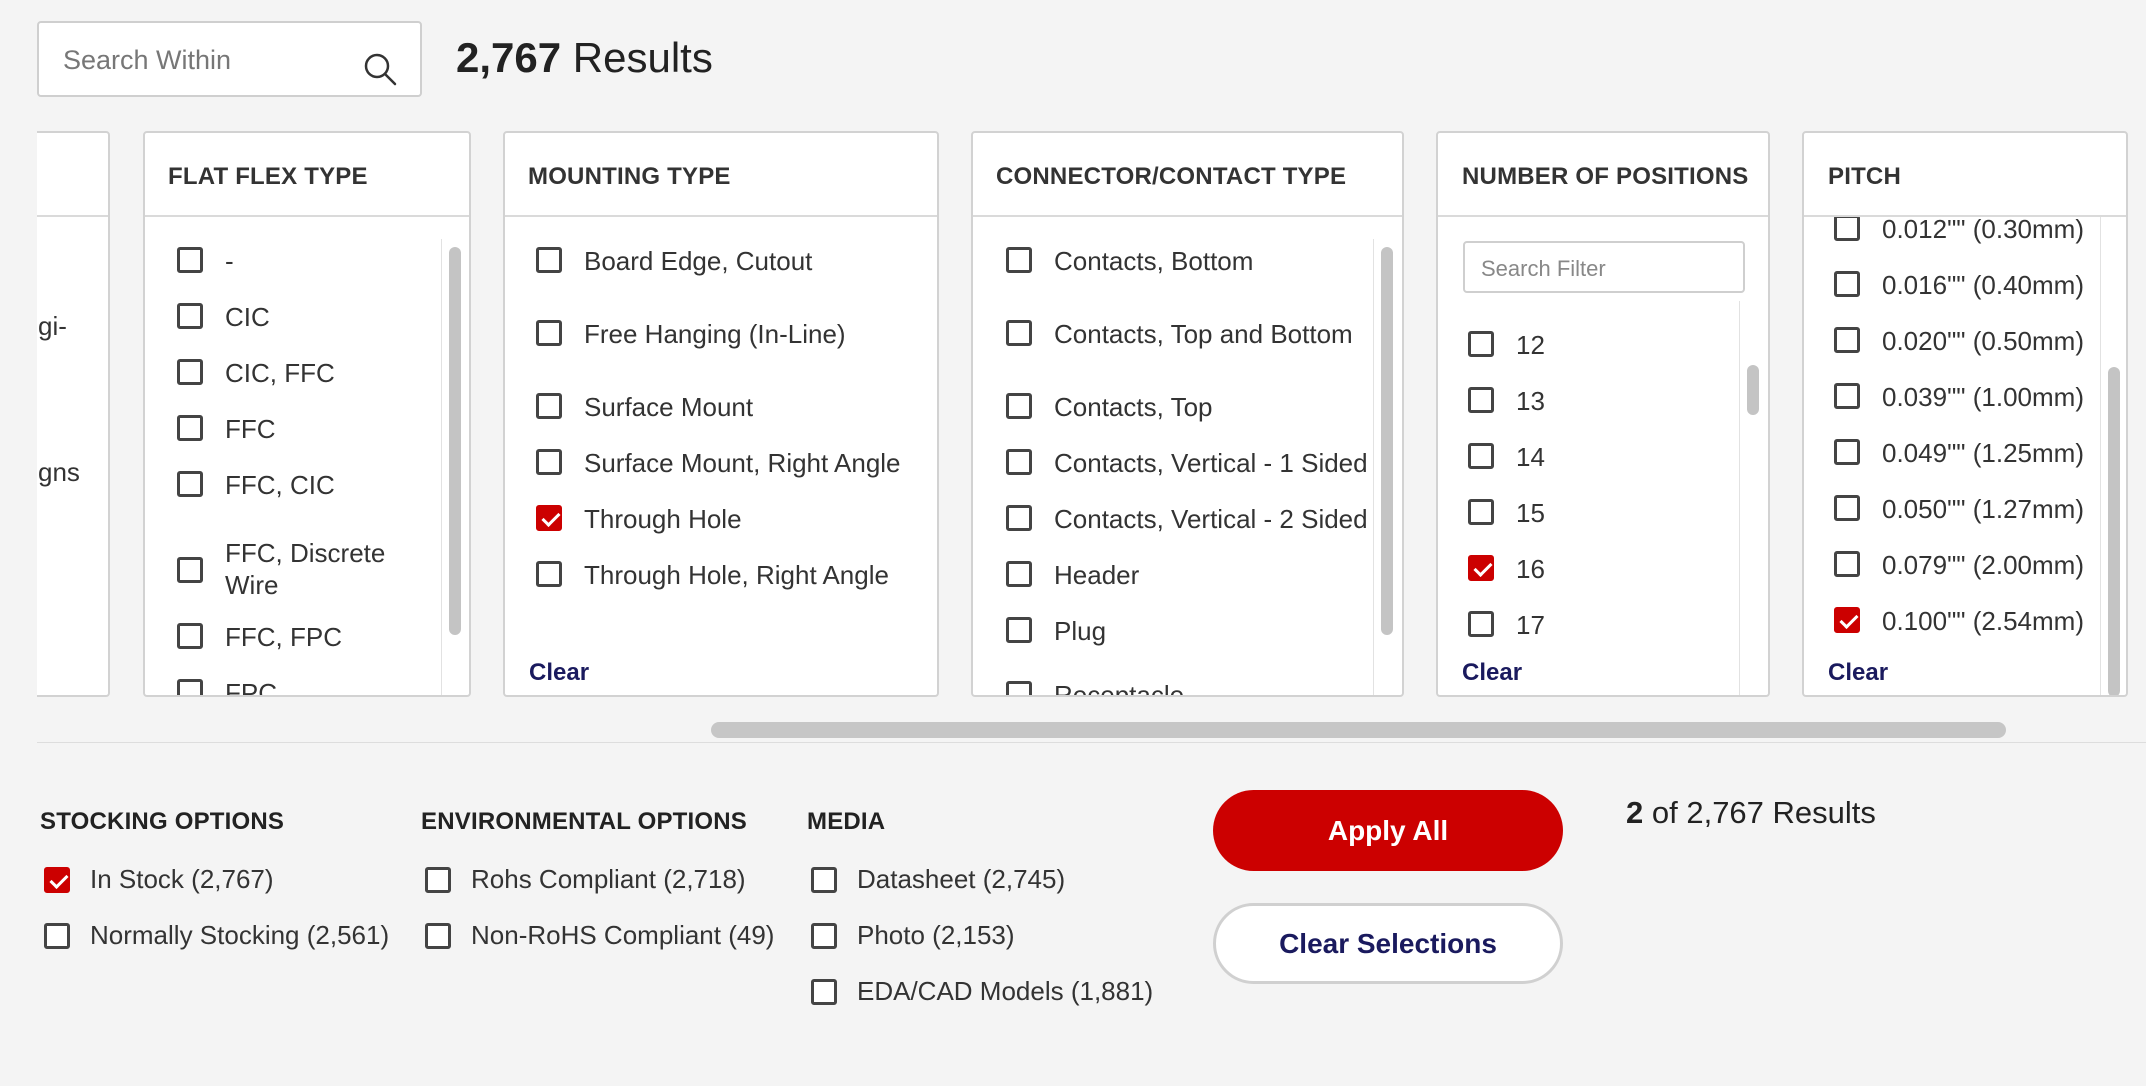  I want to click on option-item: Receptacle, so click(1095, 687).